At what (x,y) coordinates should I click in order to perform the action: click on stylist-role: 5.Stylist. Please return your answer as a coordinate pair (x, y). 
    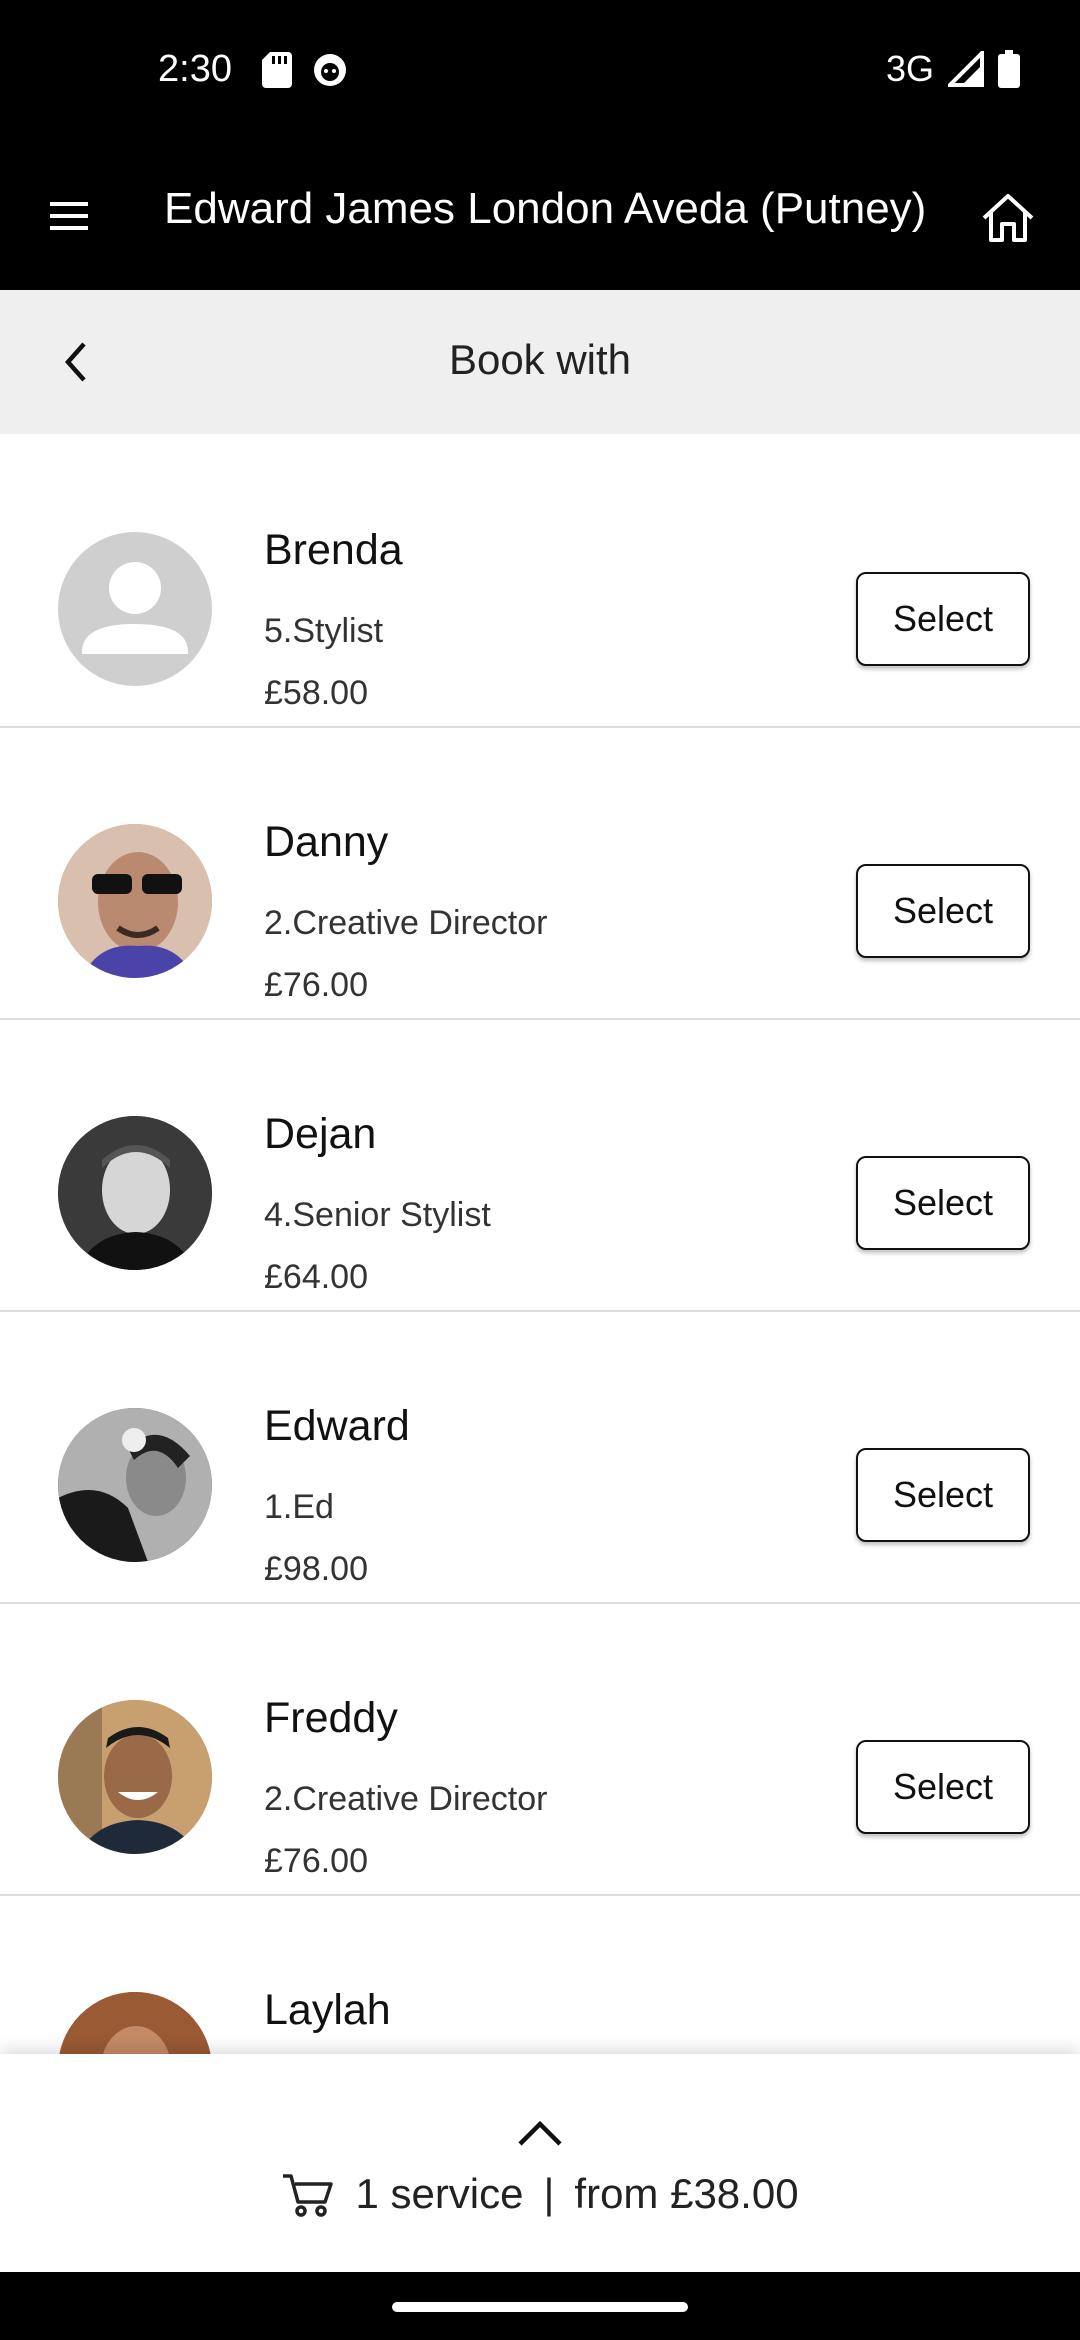
    Looking at the image, I should click on (324, 631).